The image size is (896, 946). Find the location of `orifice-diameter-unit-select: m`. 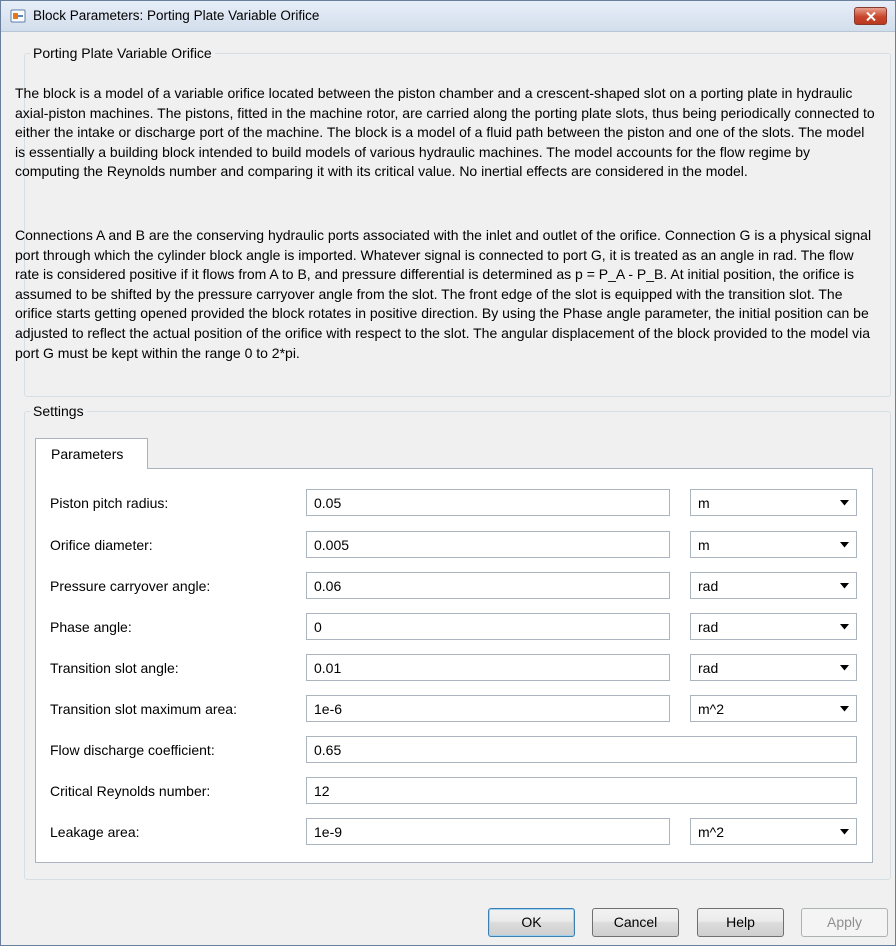

orifice-diameter-unit-select: m is located at coordinates (773, 544).